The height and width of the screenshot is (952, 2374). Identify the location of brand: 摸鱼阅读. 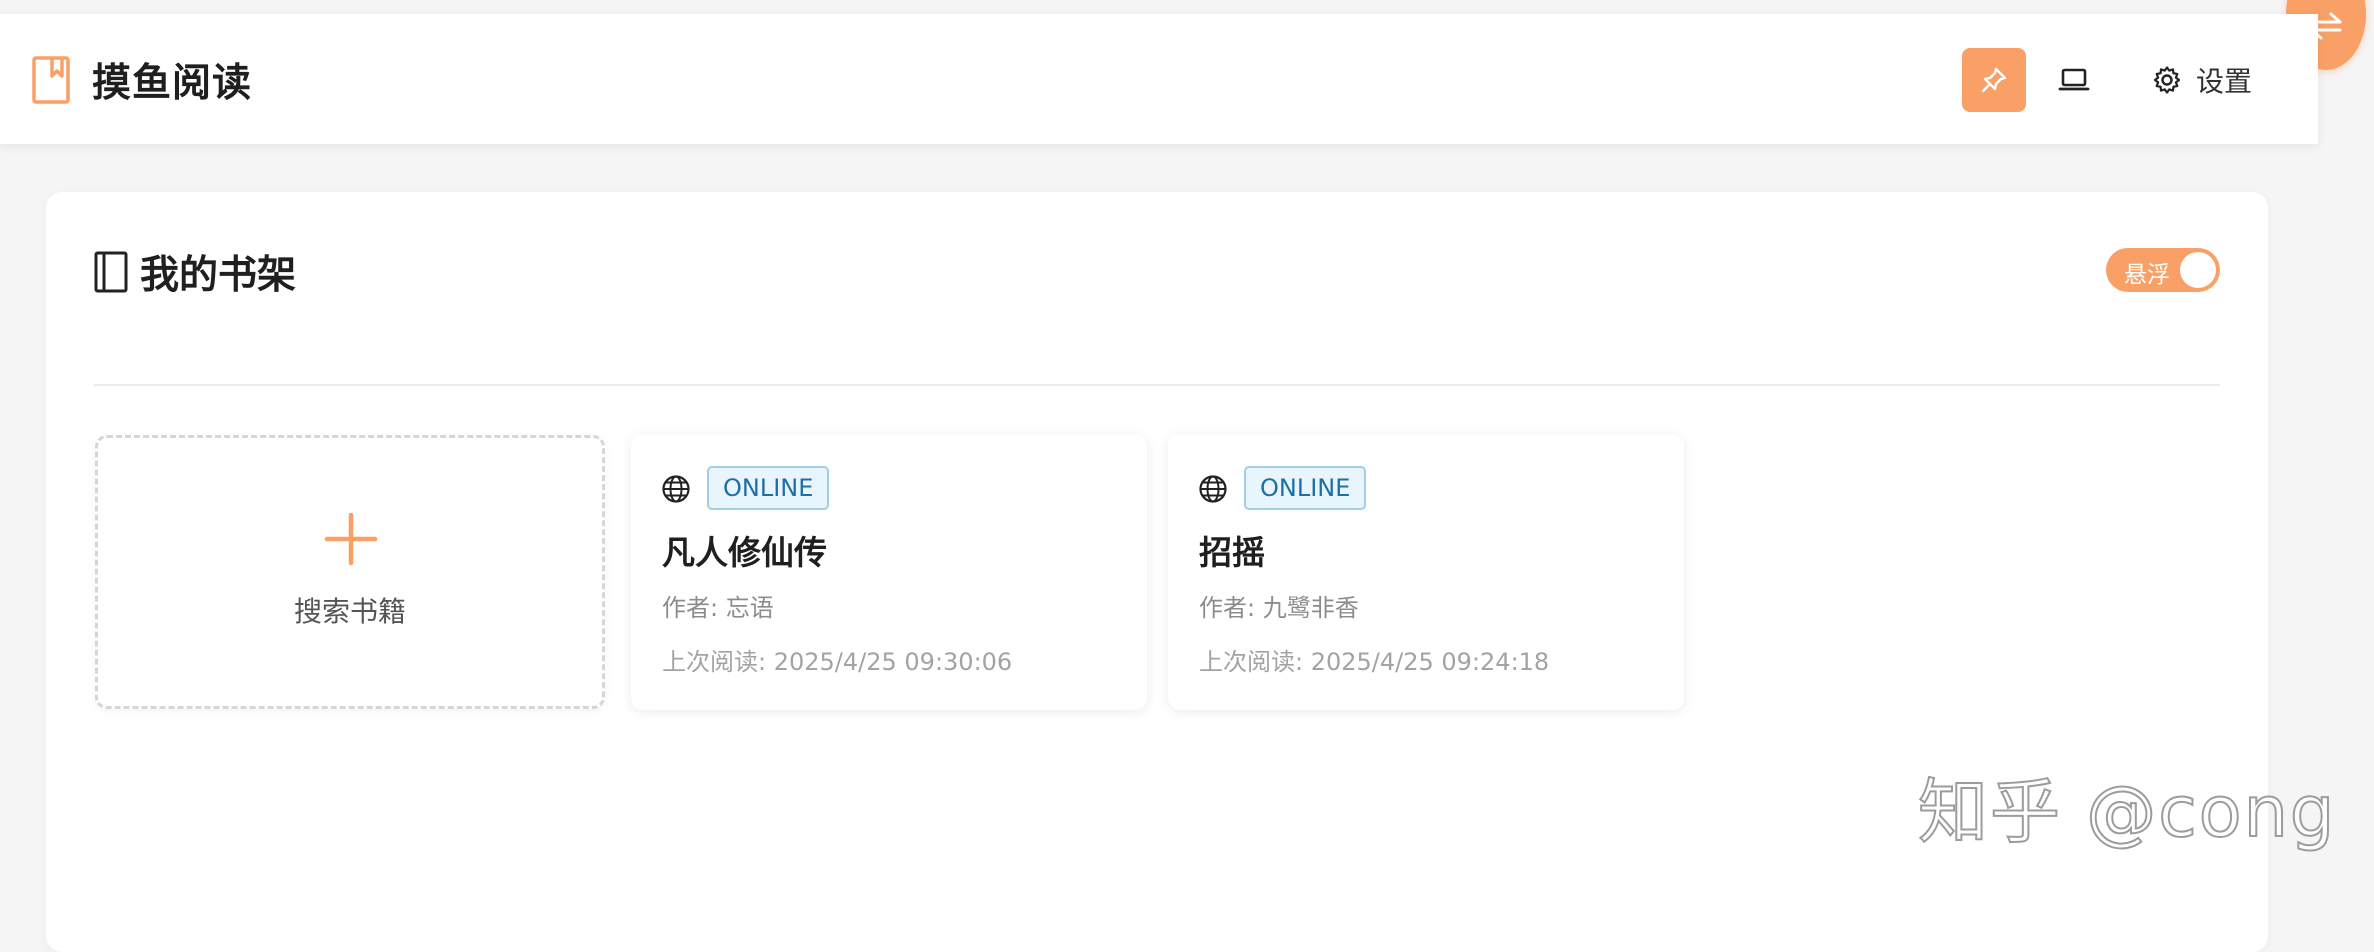
(142, 80).